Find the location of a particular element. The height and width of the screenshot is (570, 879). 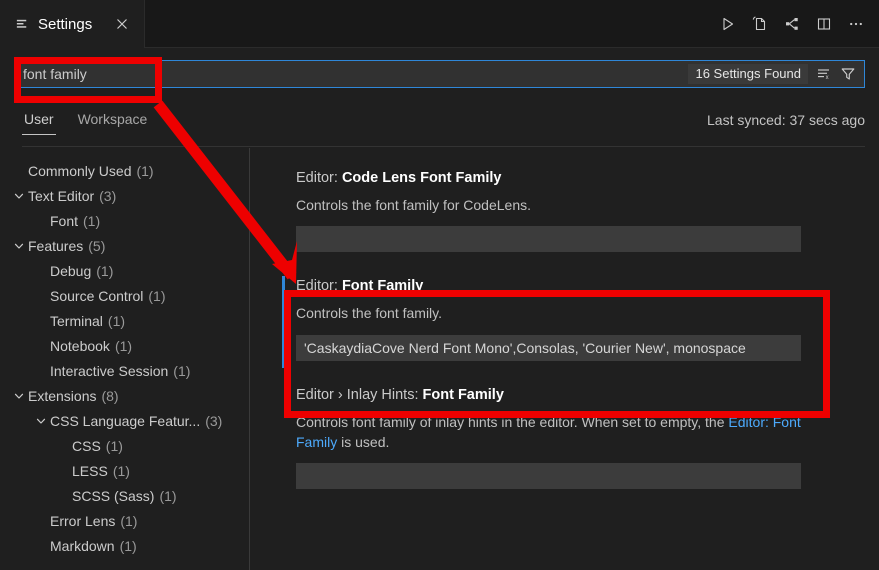

toc-item-label: Text Editor is located at coordinates (61, 195).